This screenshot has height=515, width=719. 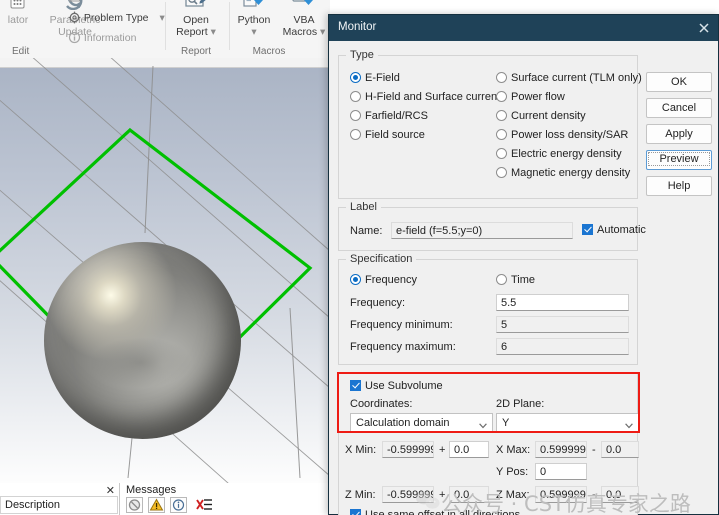 I want to click on clear-messages-icon, so click(x=205, y=505).